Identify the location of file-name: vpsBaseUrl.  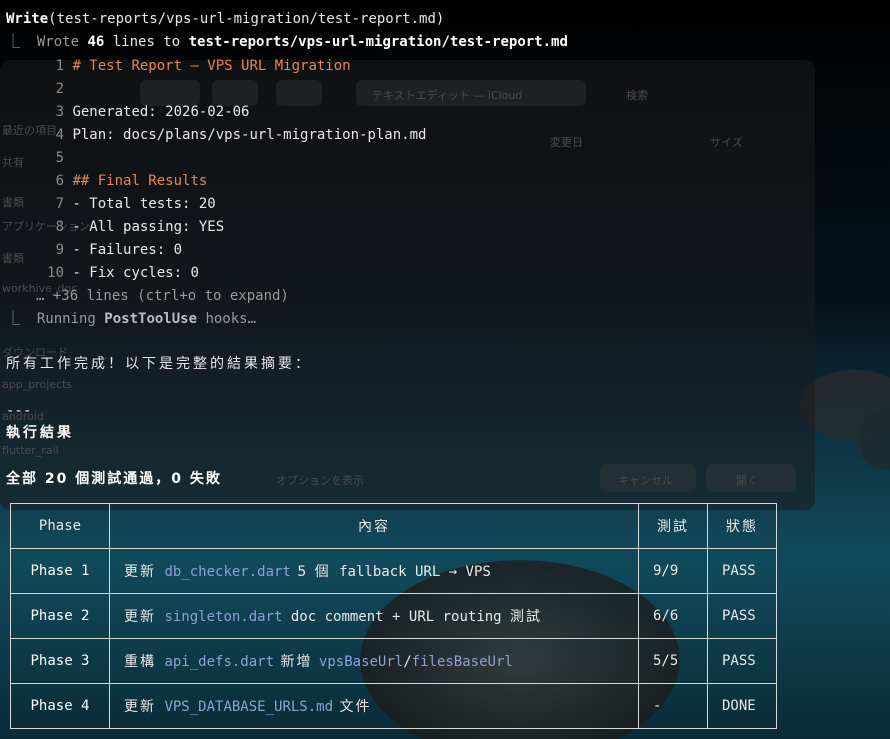
(361, 662).